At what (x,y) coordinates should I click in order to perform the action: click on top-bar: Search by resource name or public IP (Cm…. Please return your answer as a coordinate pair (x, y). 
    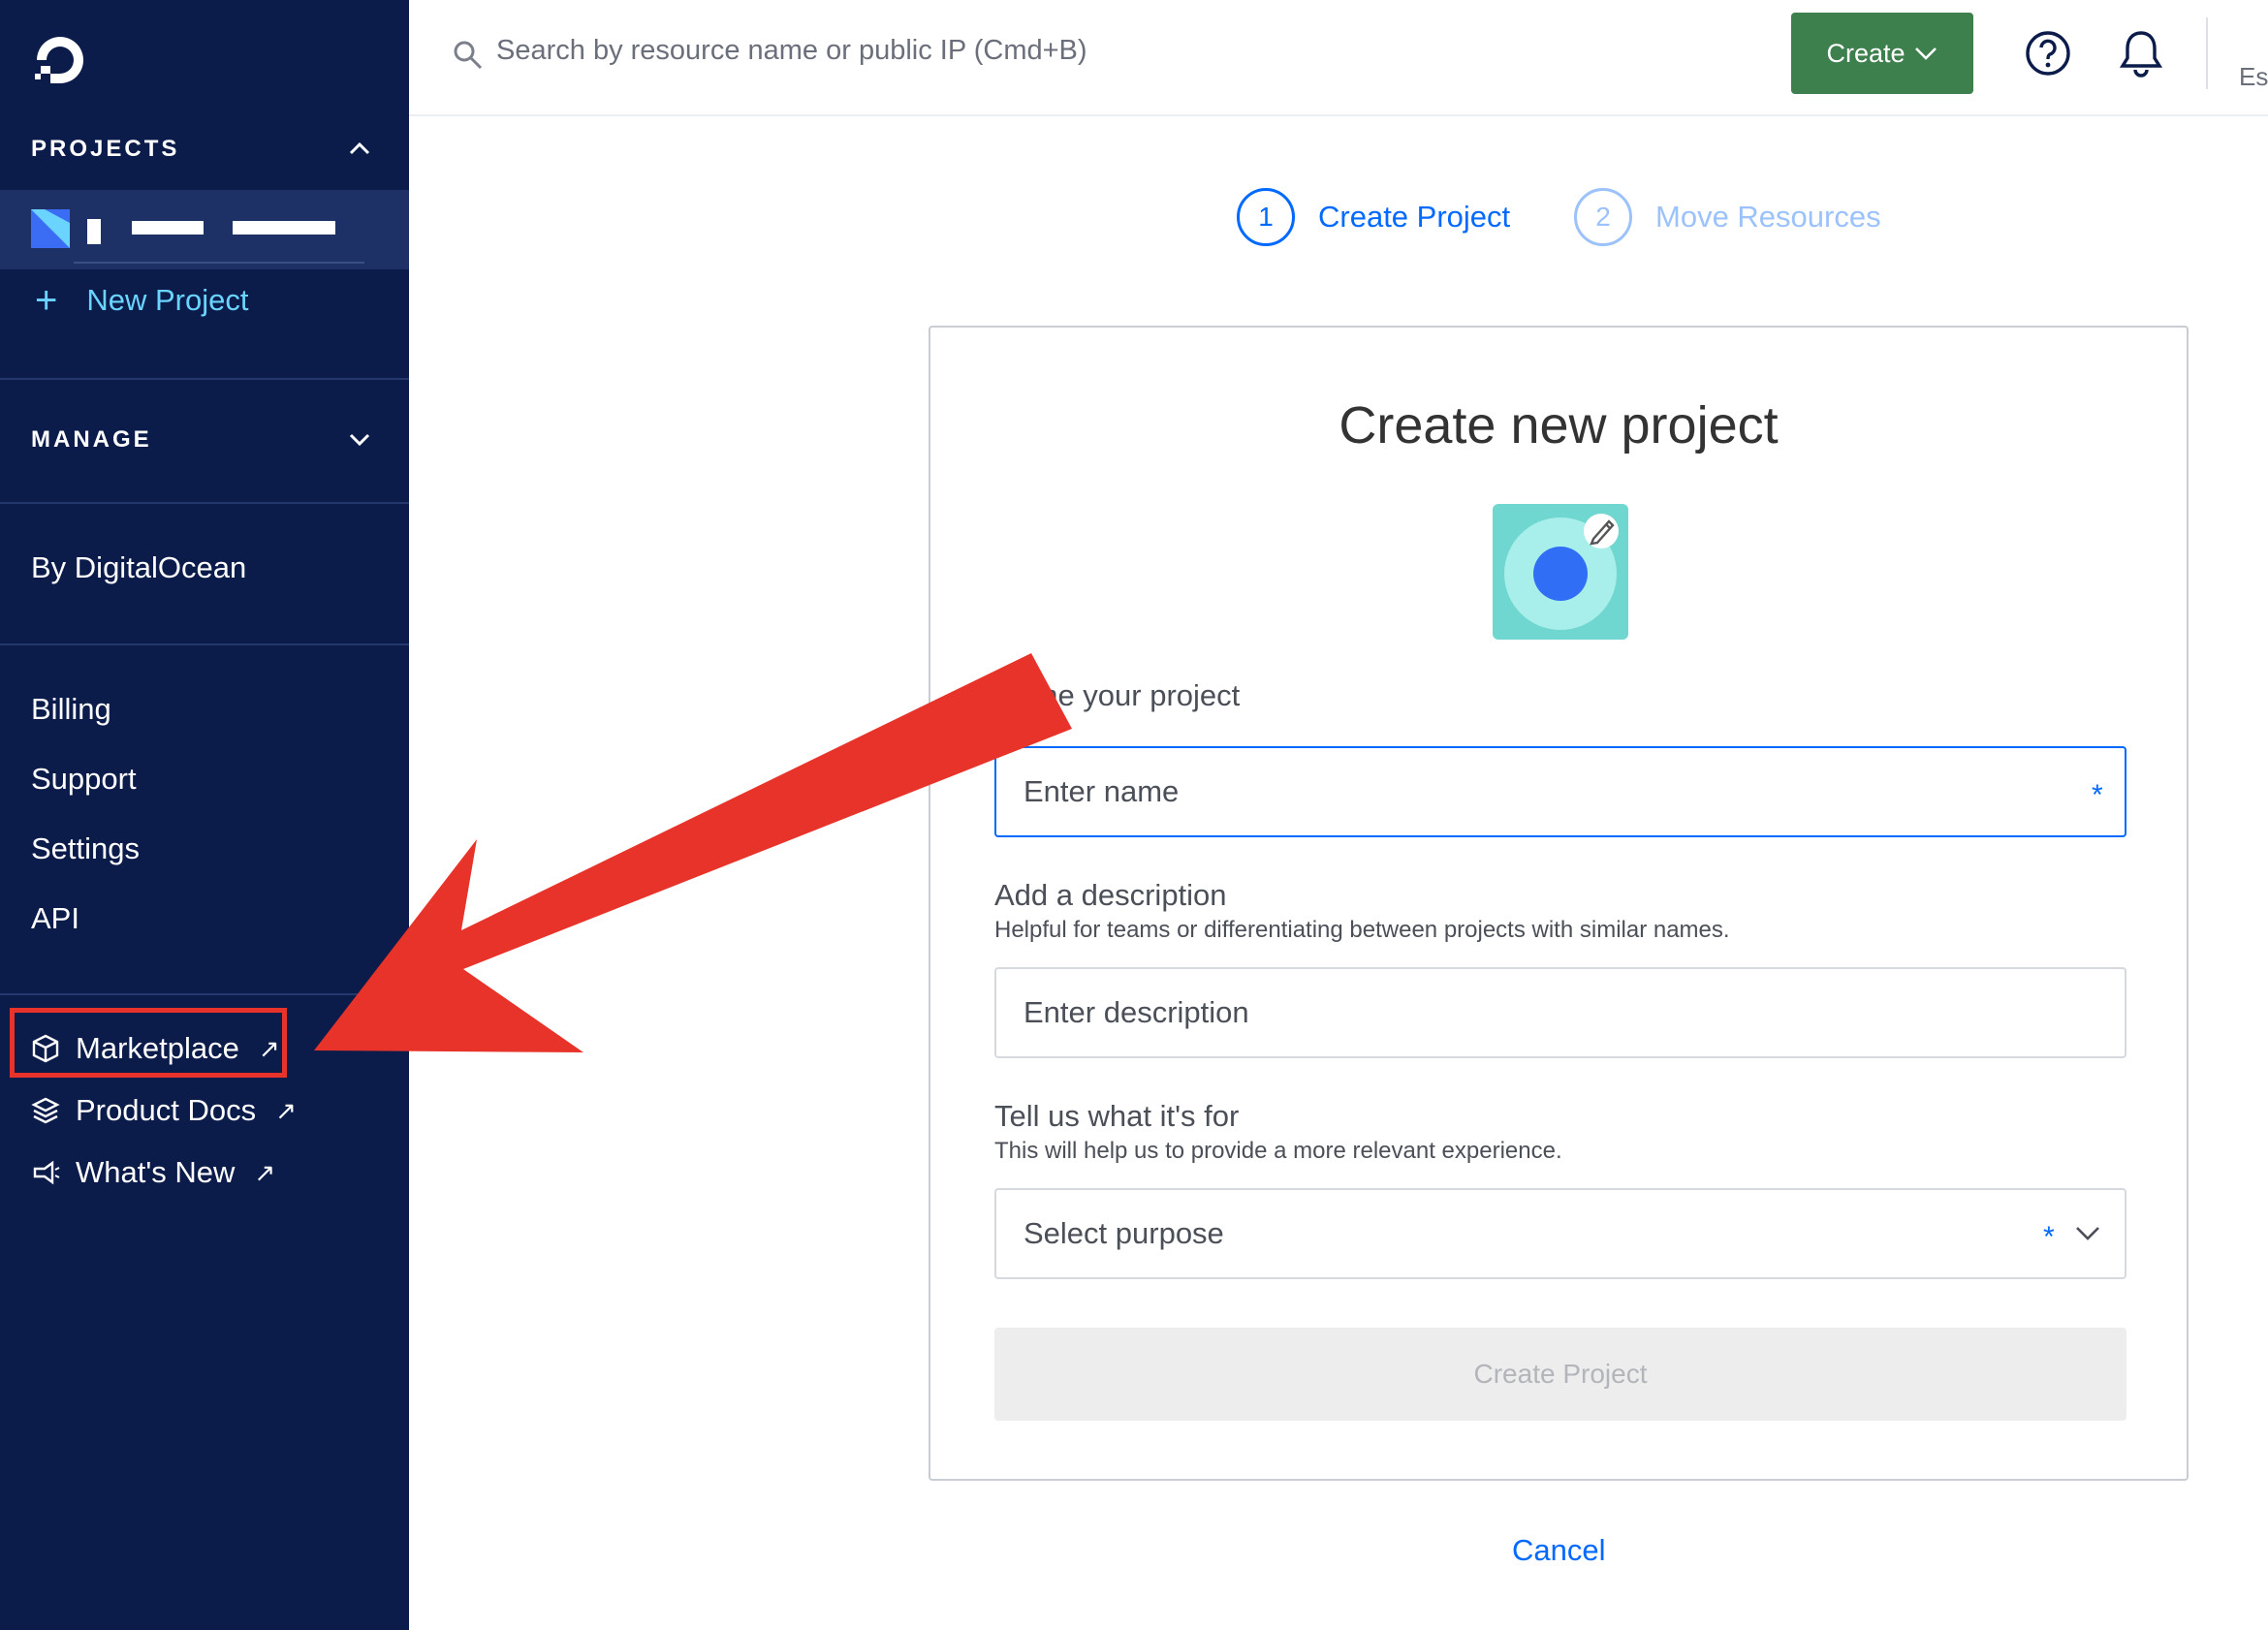
    Looking at the image, I should click on (1338, 58).